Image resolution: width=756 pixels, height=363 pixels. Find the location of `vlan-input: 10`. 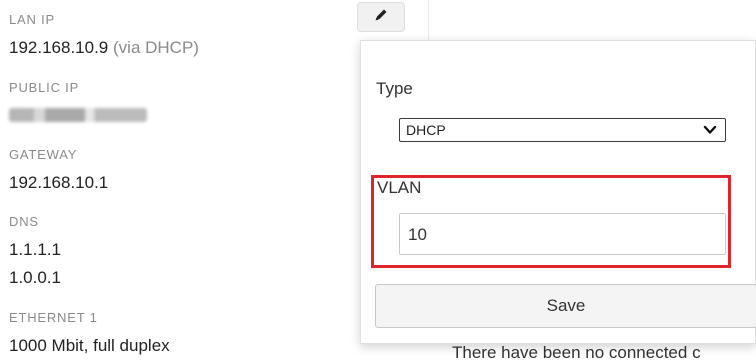

vlan-input: 10 is located at coordinates (562, 234).